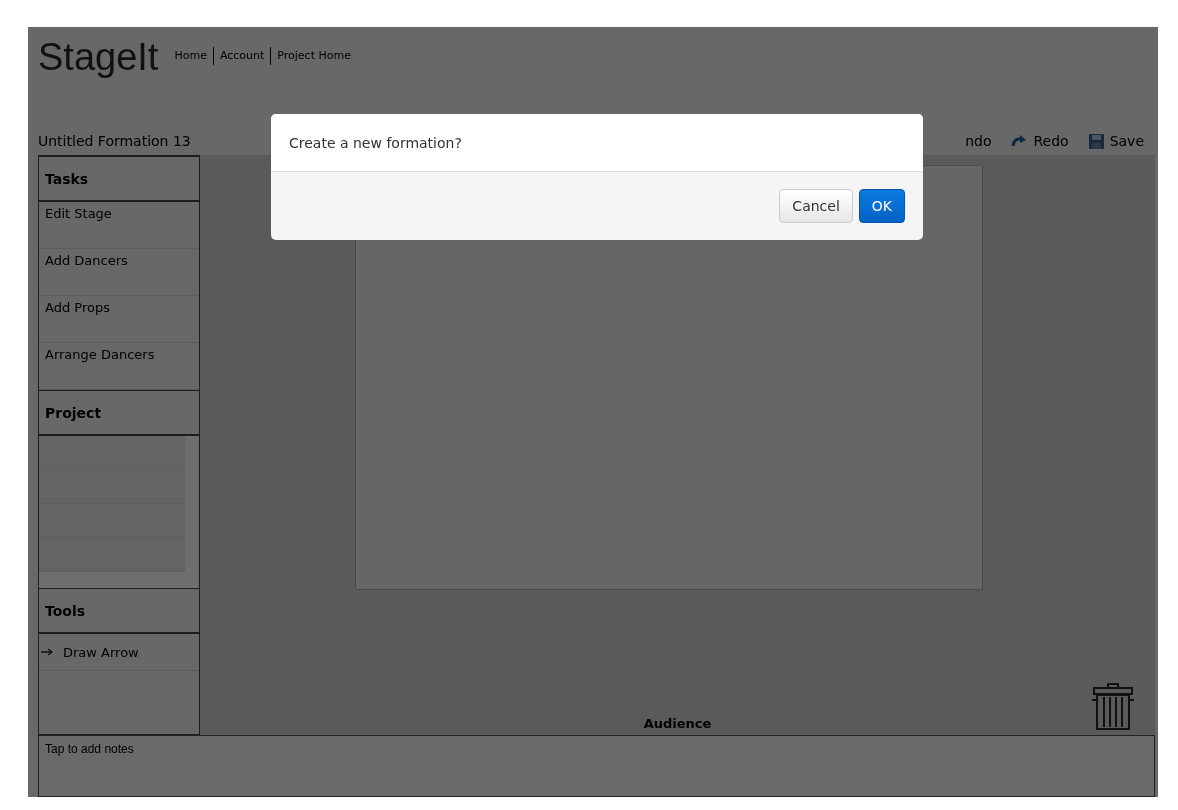 This screenshot has height=810, width=1178. What do you see at coordinates (119, 225) in the screenshot?
I see `task-item: Edit Stage` at bounding box center [119, 225].